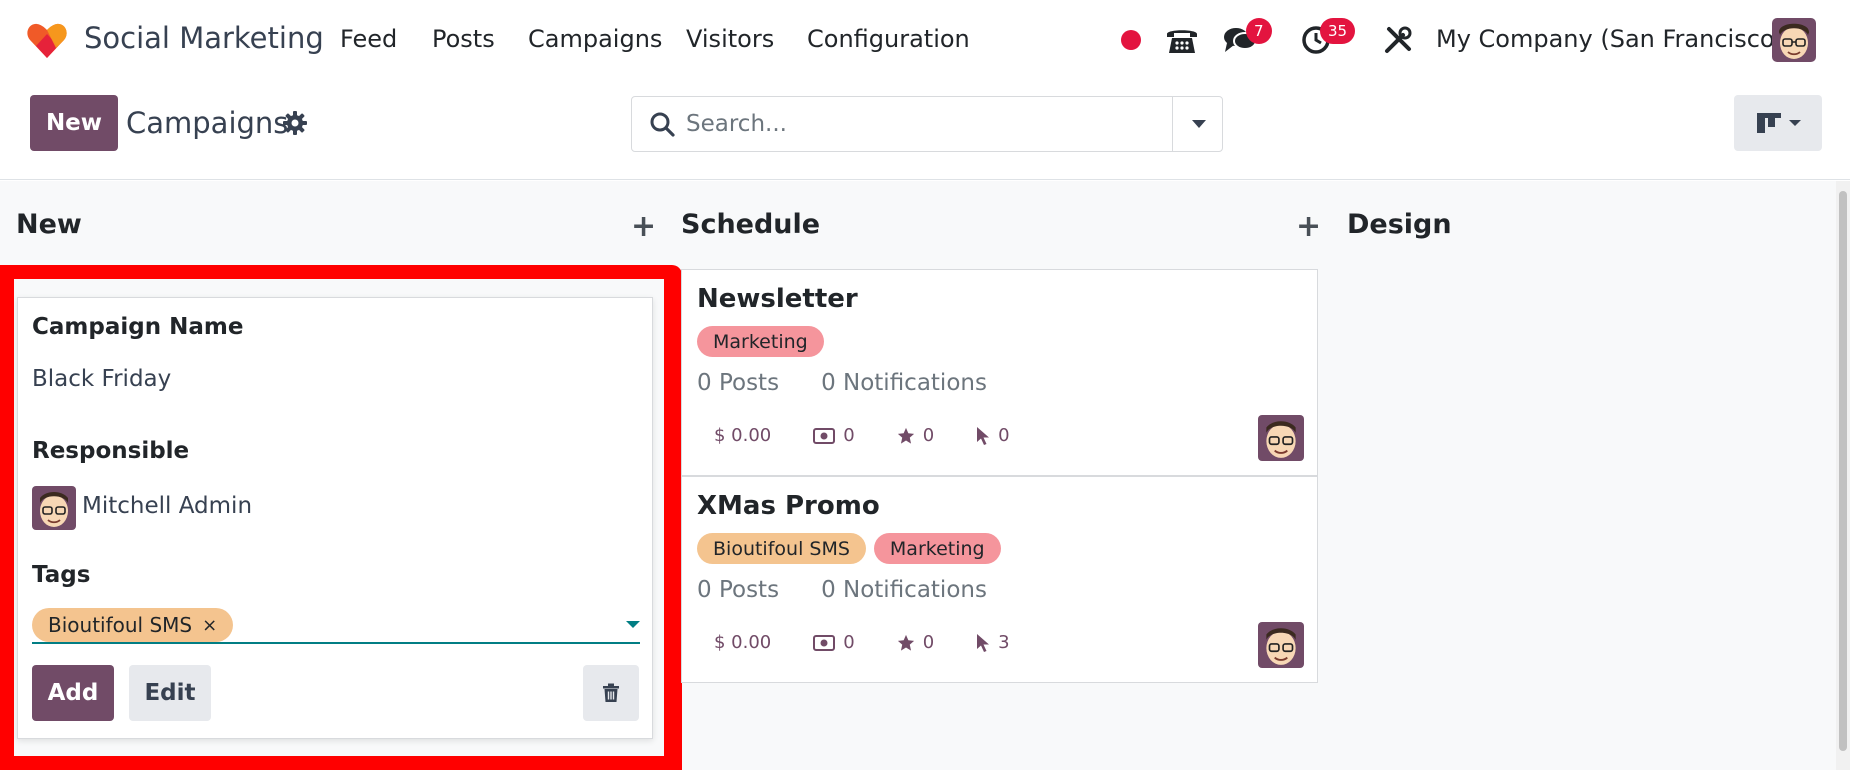 The height and width of the screenshot is (770, 1850). I want to click on edit-button: Edit, so click(170, 693).